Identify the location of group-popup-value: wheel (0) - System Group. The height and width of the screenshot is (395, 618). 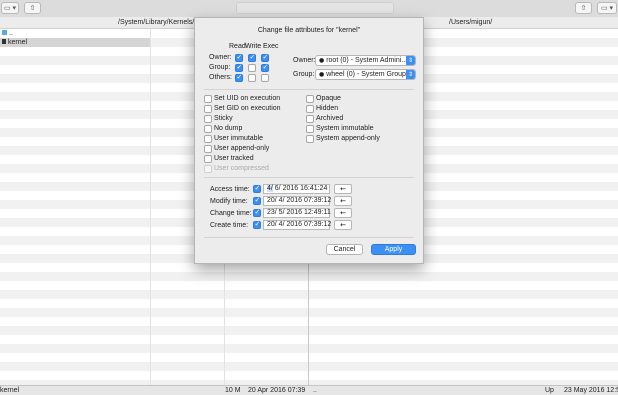
(366, 74).